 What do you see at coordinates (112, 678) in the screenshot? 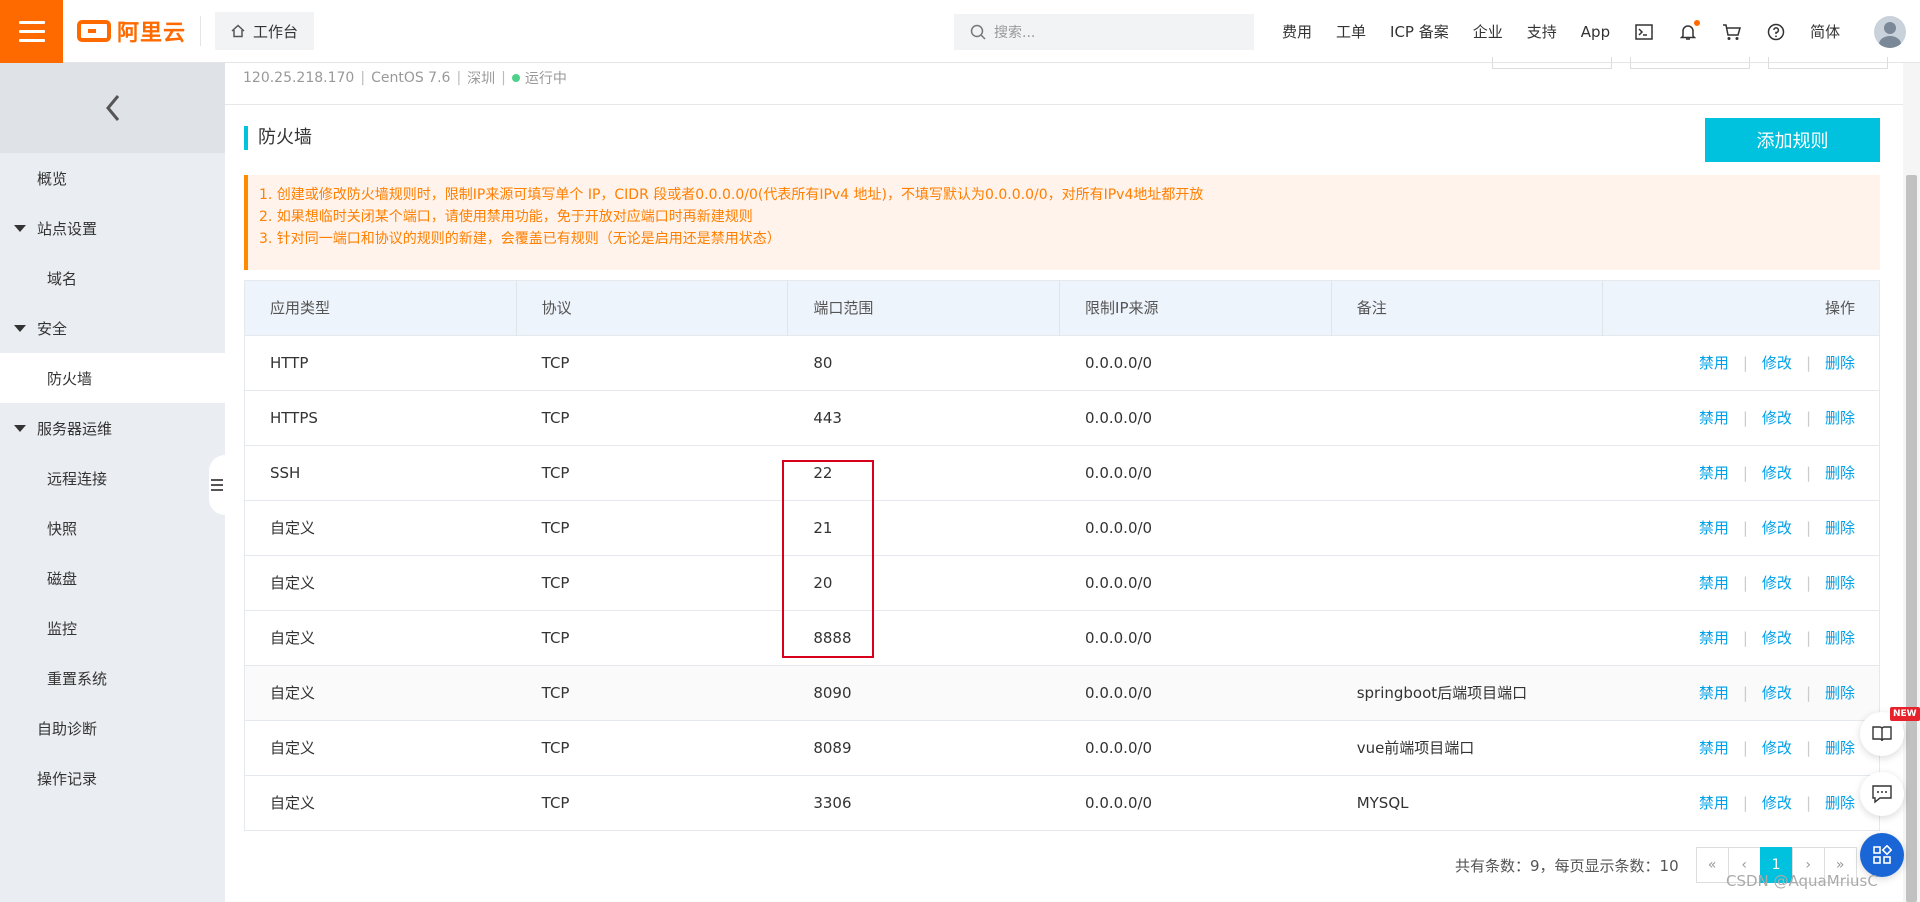
I see `sidebar-item-reset-system: 重置系统` at bounding box center [112, 678].